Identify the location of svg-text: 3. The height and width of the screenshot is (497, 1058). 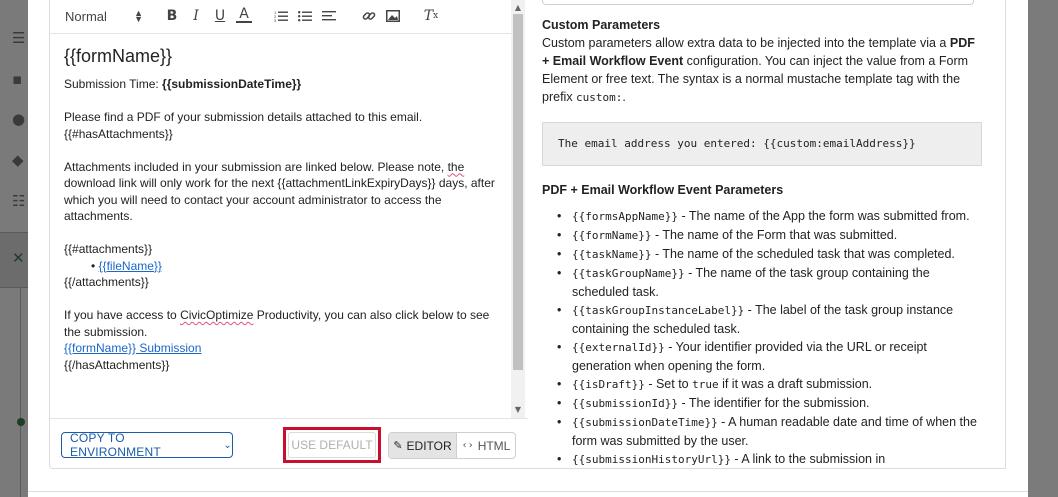
(275, 20).